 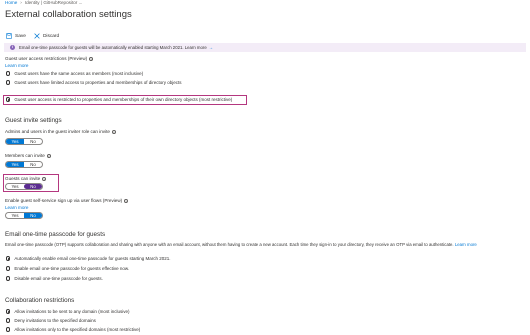 What do you see at coordinates (28, 156) in the screenshot?
I see `members-invite-label: Members can invite i` at bounding box center [28, 156].